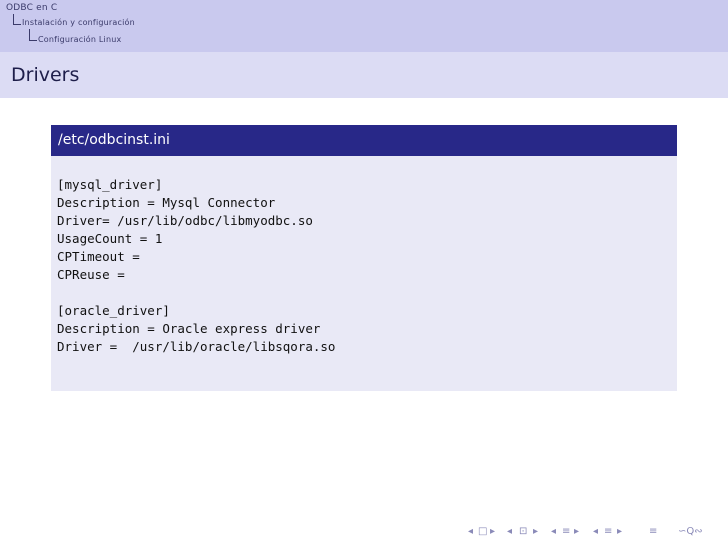 The height and width of the screenshot is (546, 728). I want to click on block-title: /etc/odbcinst.ini, so click(114, 140).